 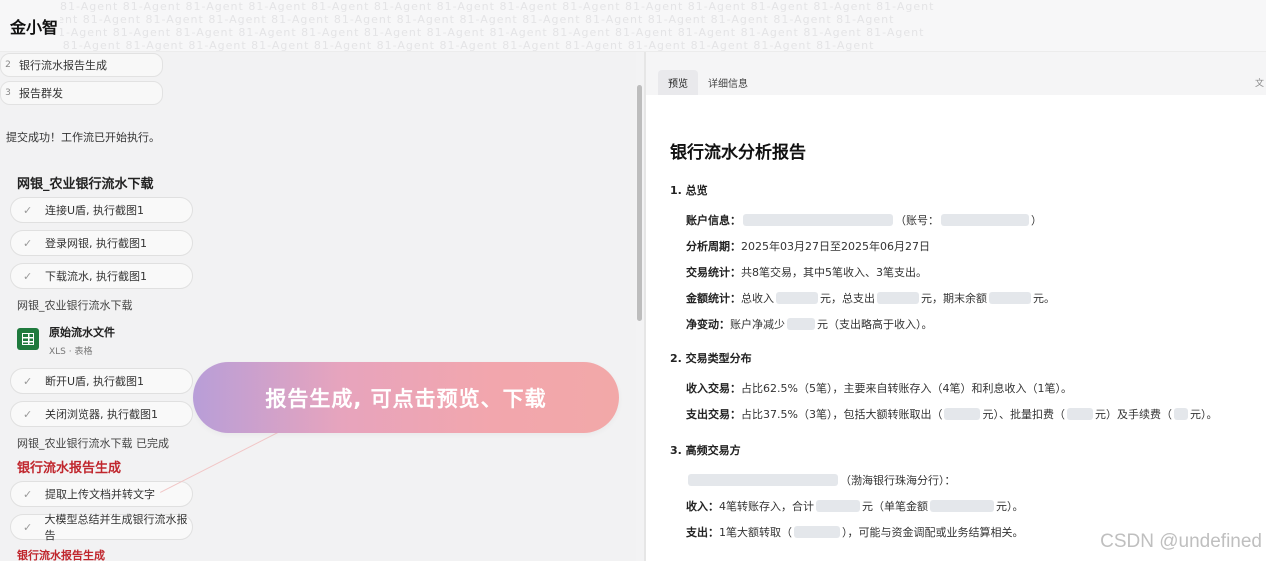 I want to click on step-pill-connect-ukey: ✓ 连接U盾, 执行截图1, so click(x=101, y=210).